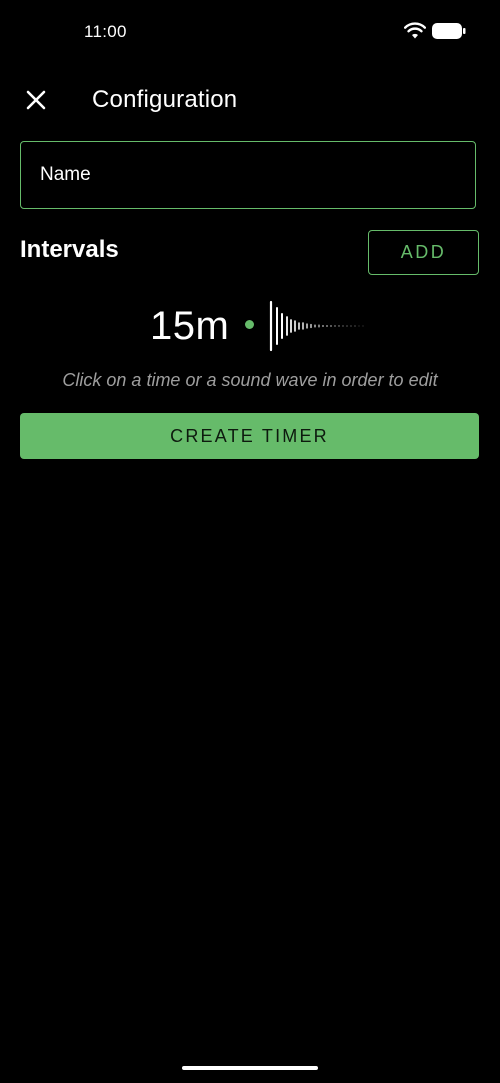  What do you see at coordinates (189, 326) in the screenshot?
I see `interval-time: 15m` at bounding box center [189, 326].